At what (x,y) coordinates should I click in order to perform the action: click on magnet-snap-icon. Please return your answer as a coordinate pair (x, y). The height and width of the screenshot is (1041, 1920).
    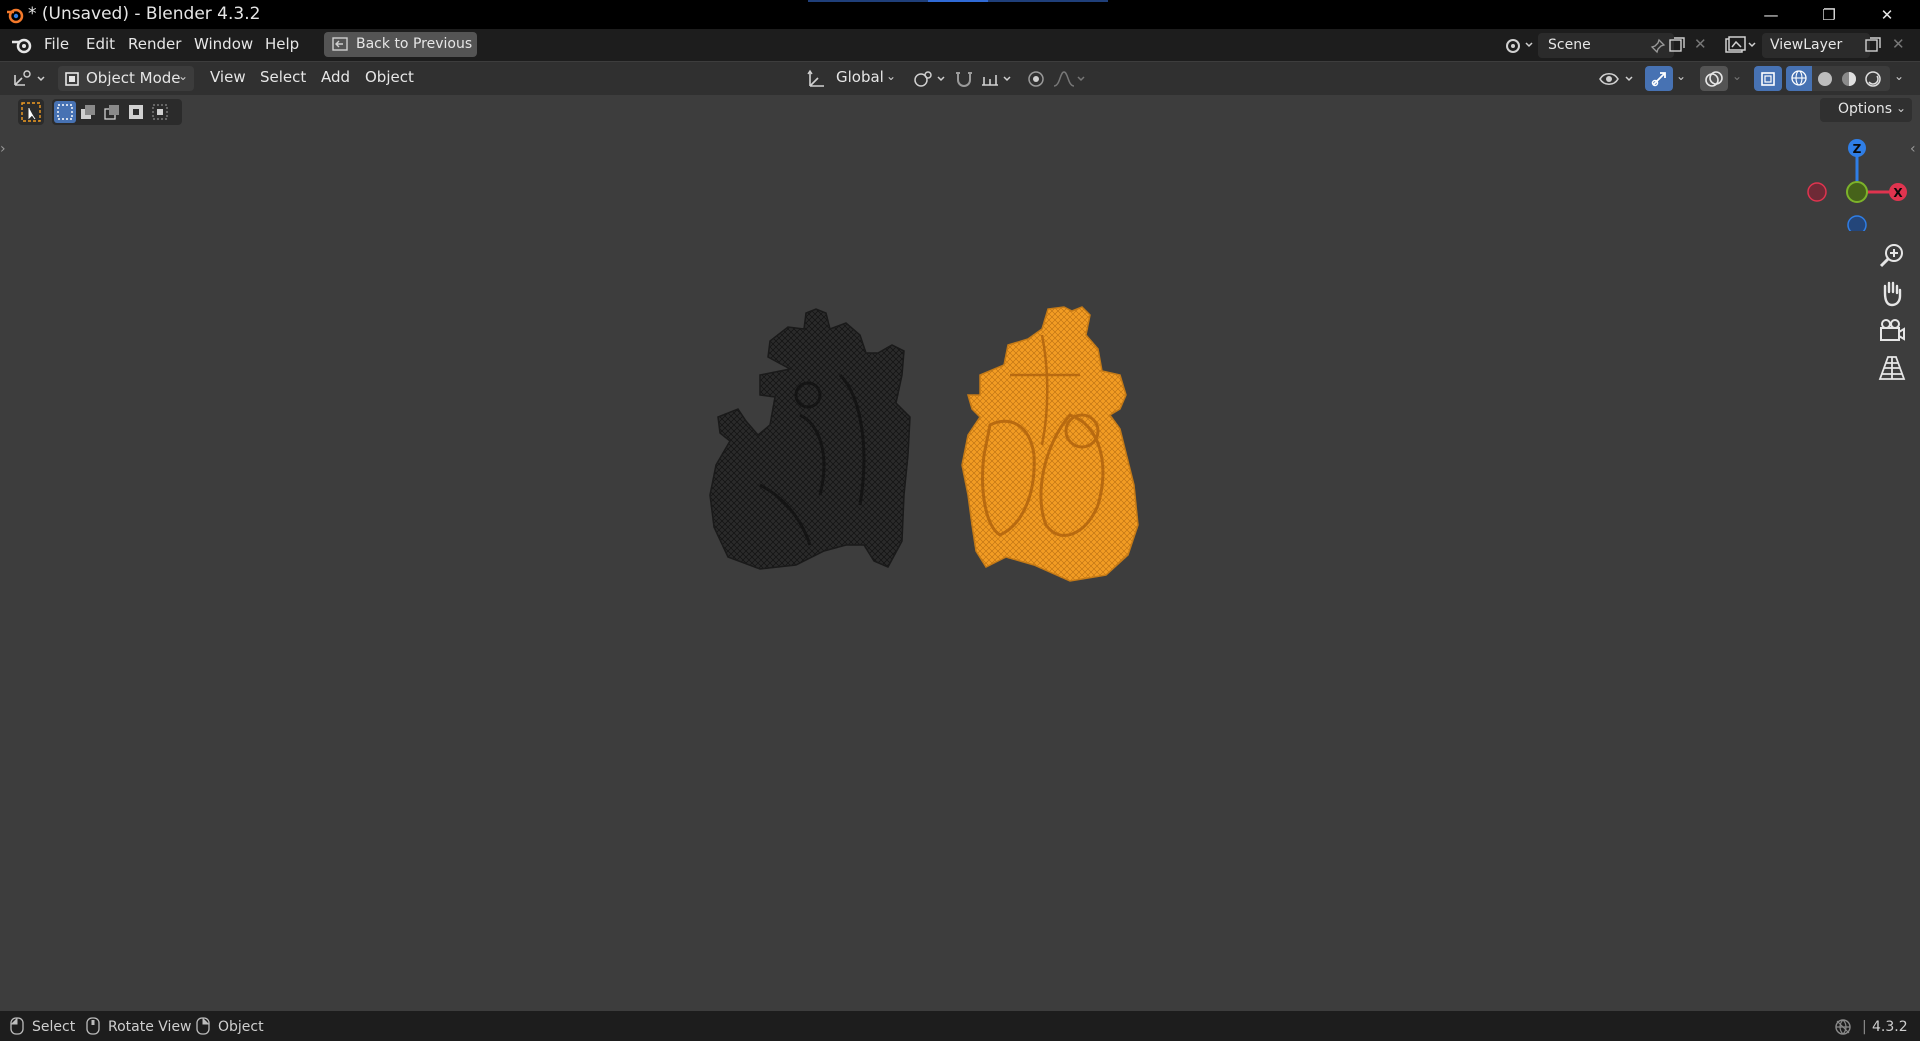
    Looking at the image, I should click on (964, 79).